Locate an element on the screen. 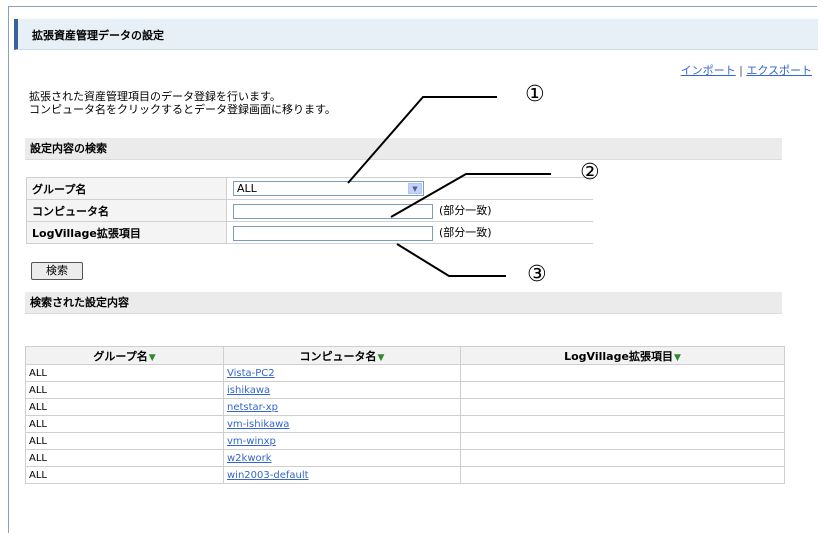 The width and height of the screenshot is (824, 540). computer-link: vm-ishikawa is located at coordinates (258, 424).